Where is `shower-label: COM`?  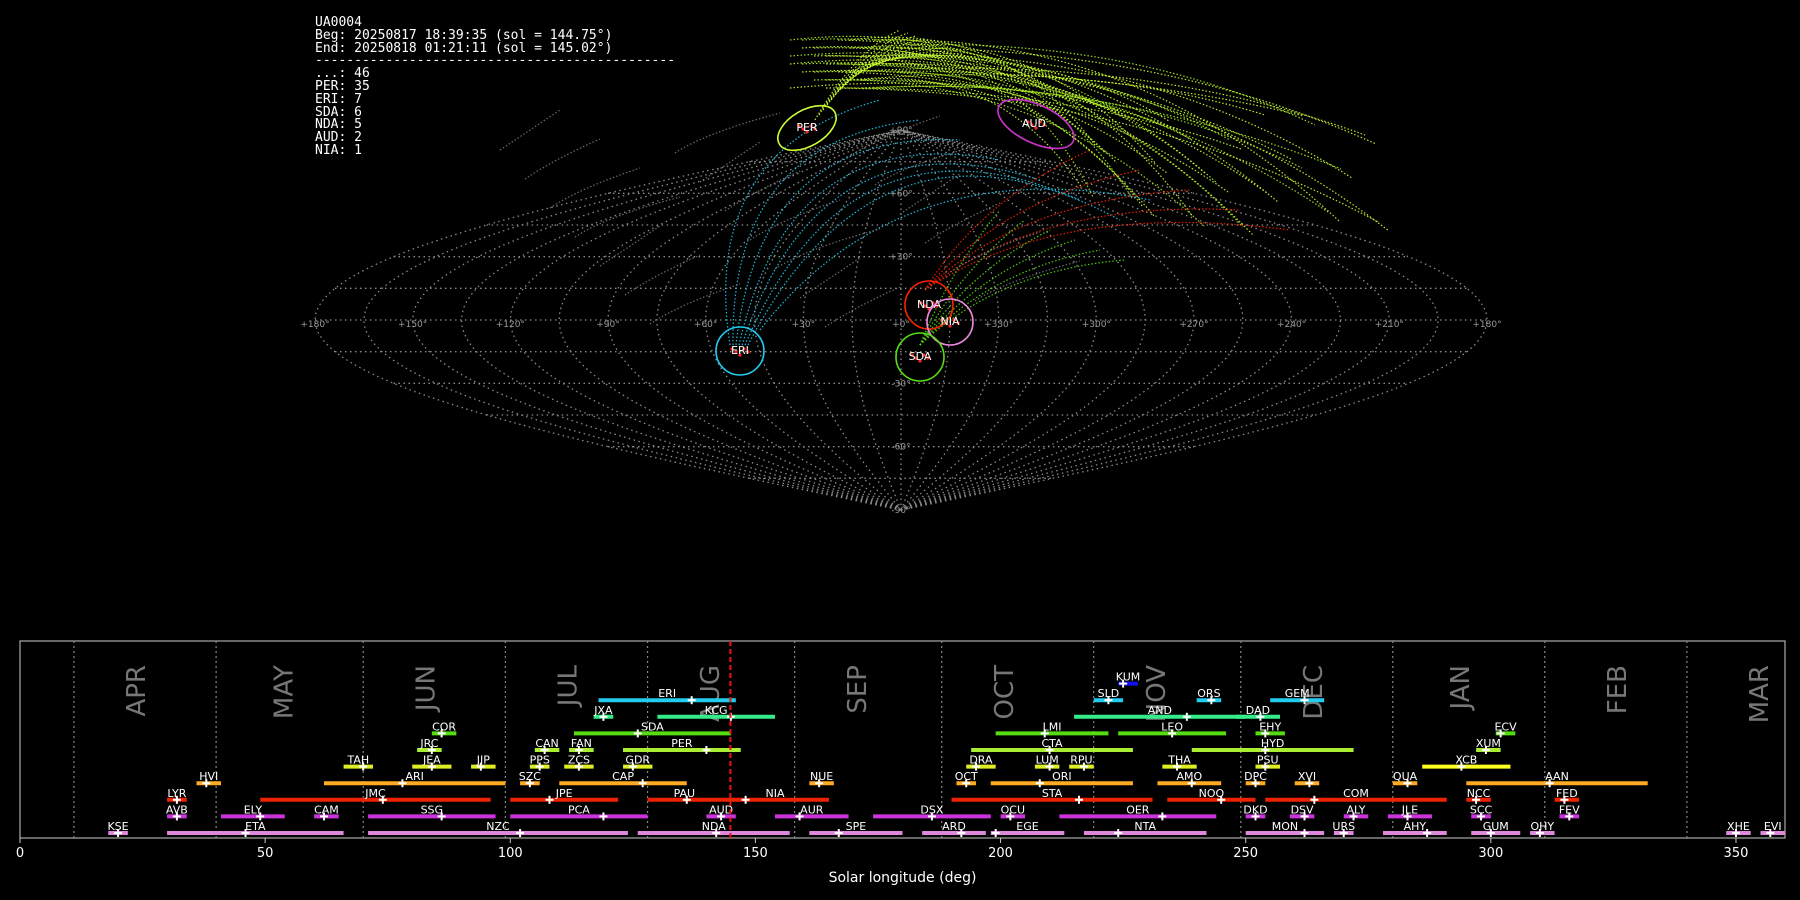
shower-label: COM is located at coordinates (1356, 793).